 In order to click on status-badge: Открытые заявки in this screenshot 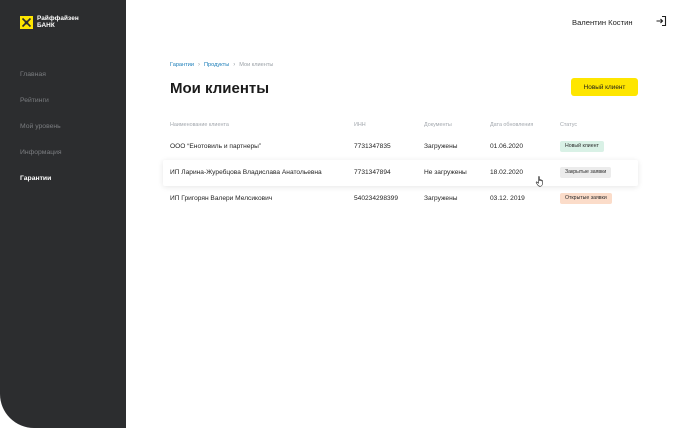, I will do `click(586, 198)`.